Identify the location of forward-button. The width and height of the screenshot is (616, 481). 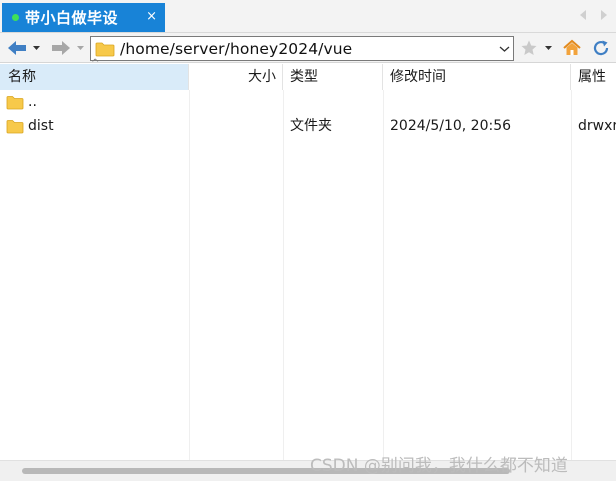
(61, 48).